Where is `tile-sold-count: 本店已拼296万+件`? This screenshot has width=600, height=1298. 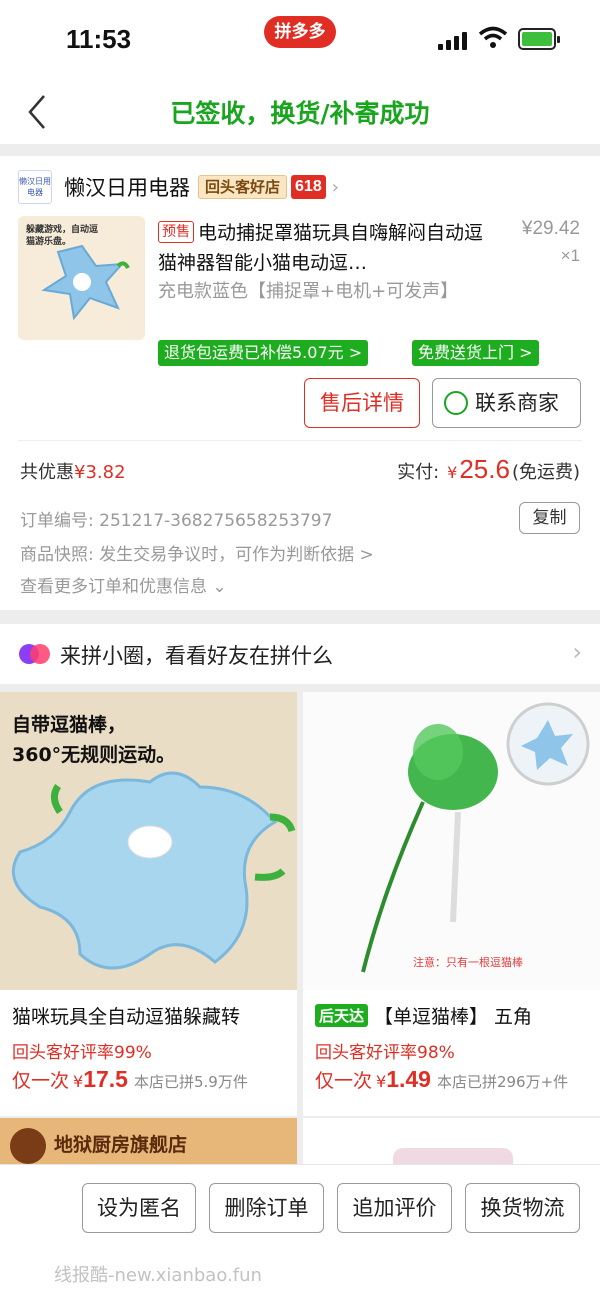
tile-sold-count: 本店已拼296万+件 is located at coordinates (502, 1082).